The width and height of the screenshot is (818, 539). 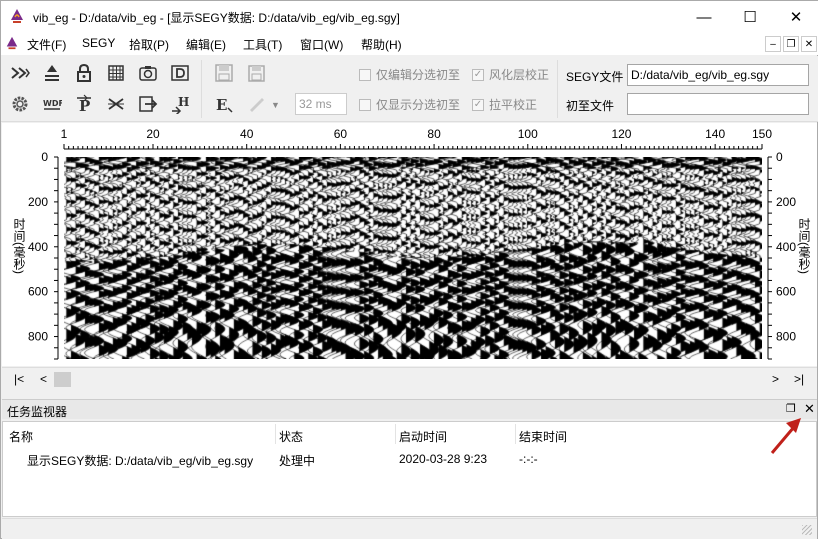 What do you see at coordinates (38, 247) in the screenshot?
I see `y-tick-label-left: 400` at bounding box center [38, 247].